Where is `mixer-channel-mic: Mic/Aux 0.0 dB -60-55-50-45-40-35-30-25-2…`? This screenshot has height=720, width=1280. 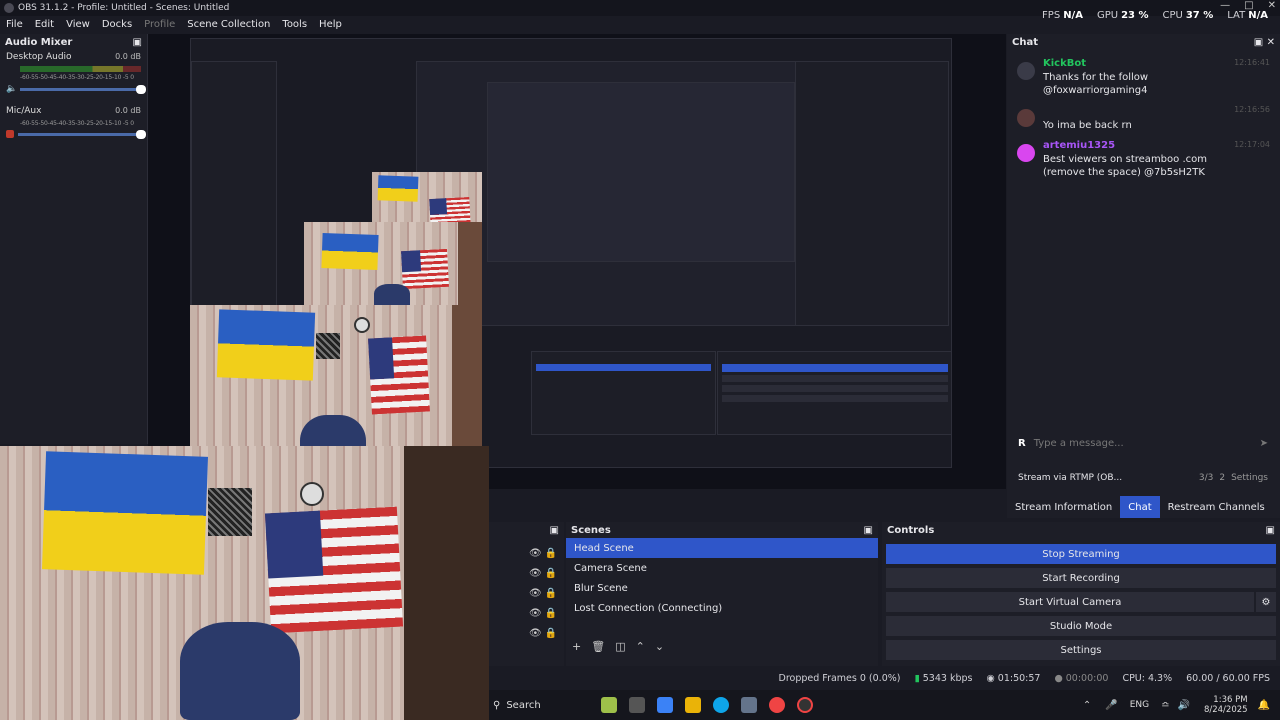 mixer-channel-mic: Mic/Aux 0.0 dB -60-55-50-45-40-35-30-25-2… is located at coordinates (73, 122).